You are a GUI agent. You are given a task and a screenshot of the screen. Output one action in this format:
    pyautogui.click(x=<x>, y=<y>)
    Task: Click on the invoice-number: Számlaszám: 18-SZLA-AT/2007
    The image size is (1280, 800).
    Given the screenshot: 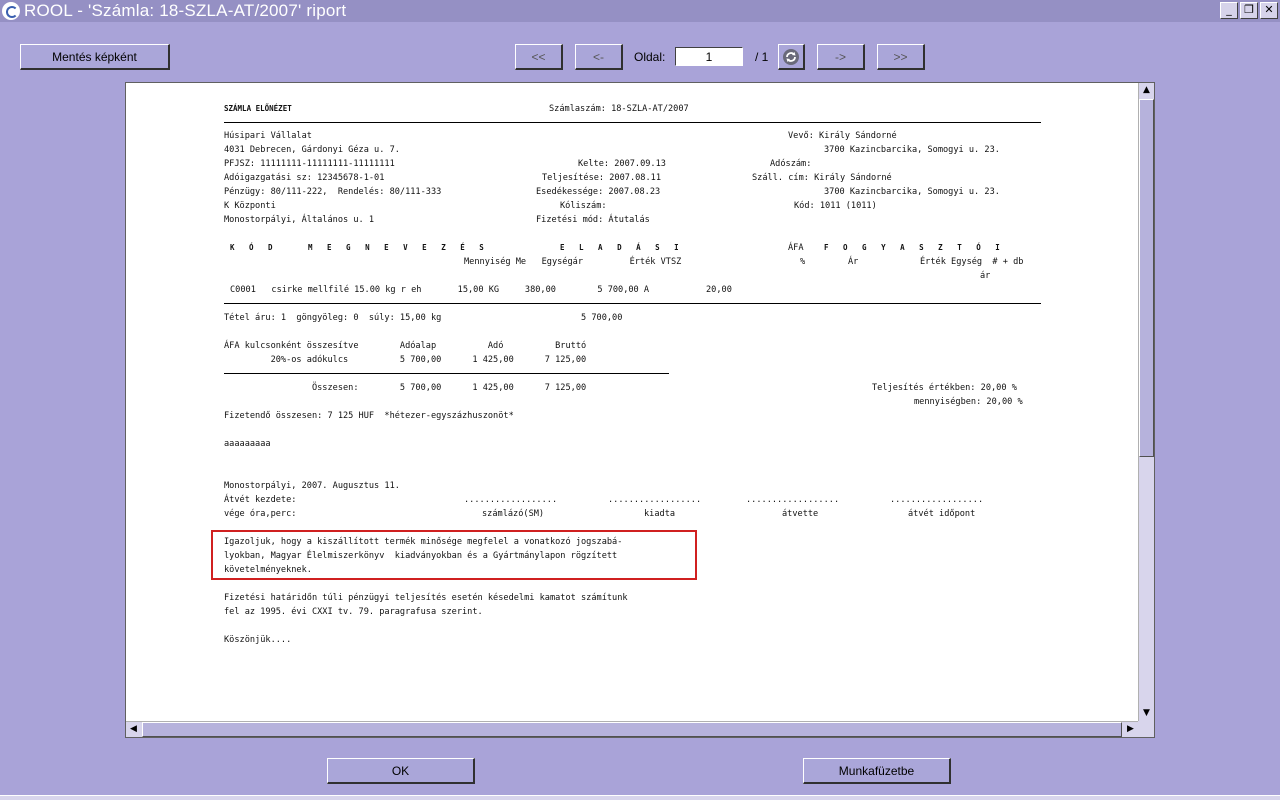 What is the action you would take?
    pyautogui.click(x=619, y=109)
    